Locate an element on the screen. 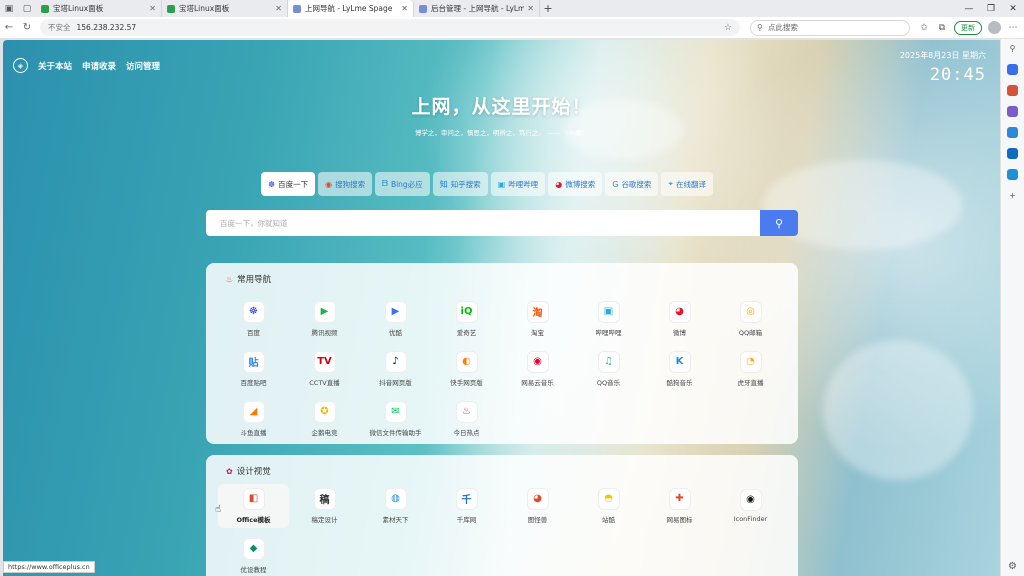 The width and height of the screenshot is (1024, 576). security-warning: 不安全 is located at coordinates (59, 27).